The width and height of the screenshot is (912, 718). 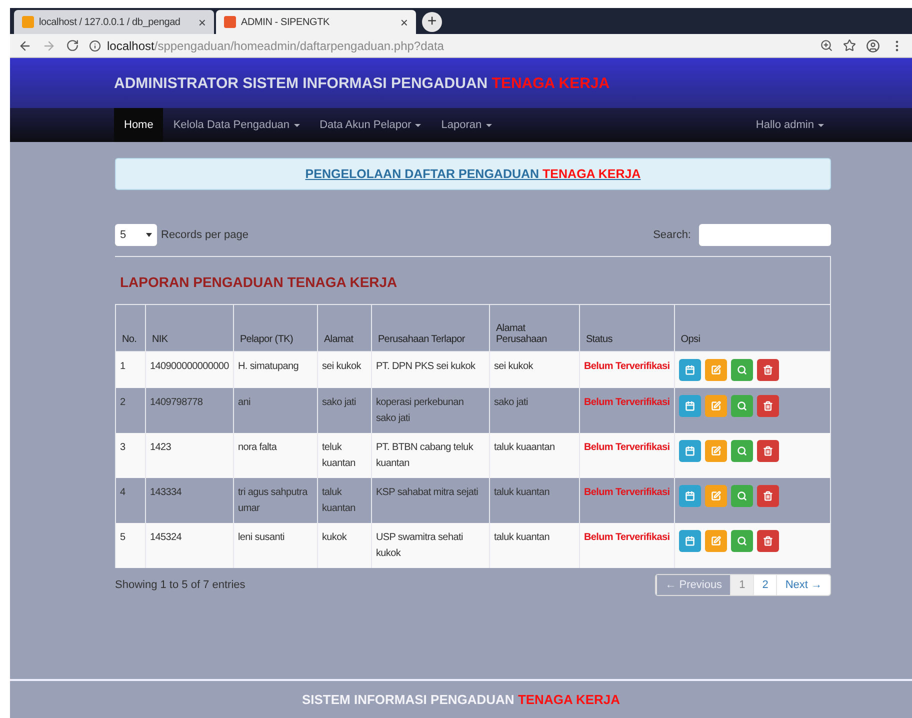 I want to click on table-cell: PT. DPN PKS sei kukok, so click(x=426, y=366).